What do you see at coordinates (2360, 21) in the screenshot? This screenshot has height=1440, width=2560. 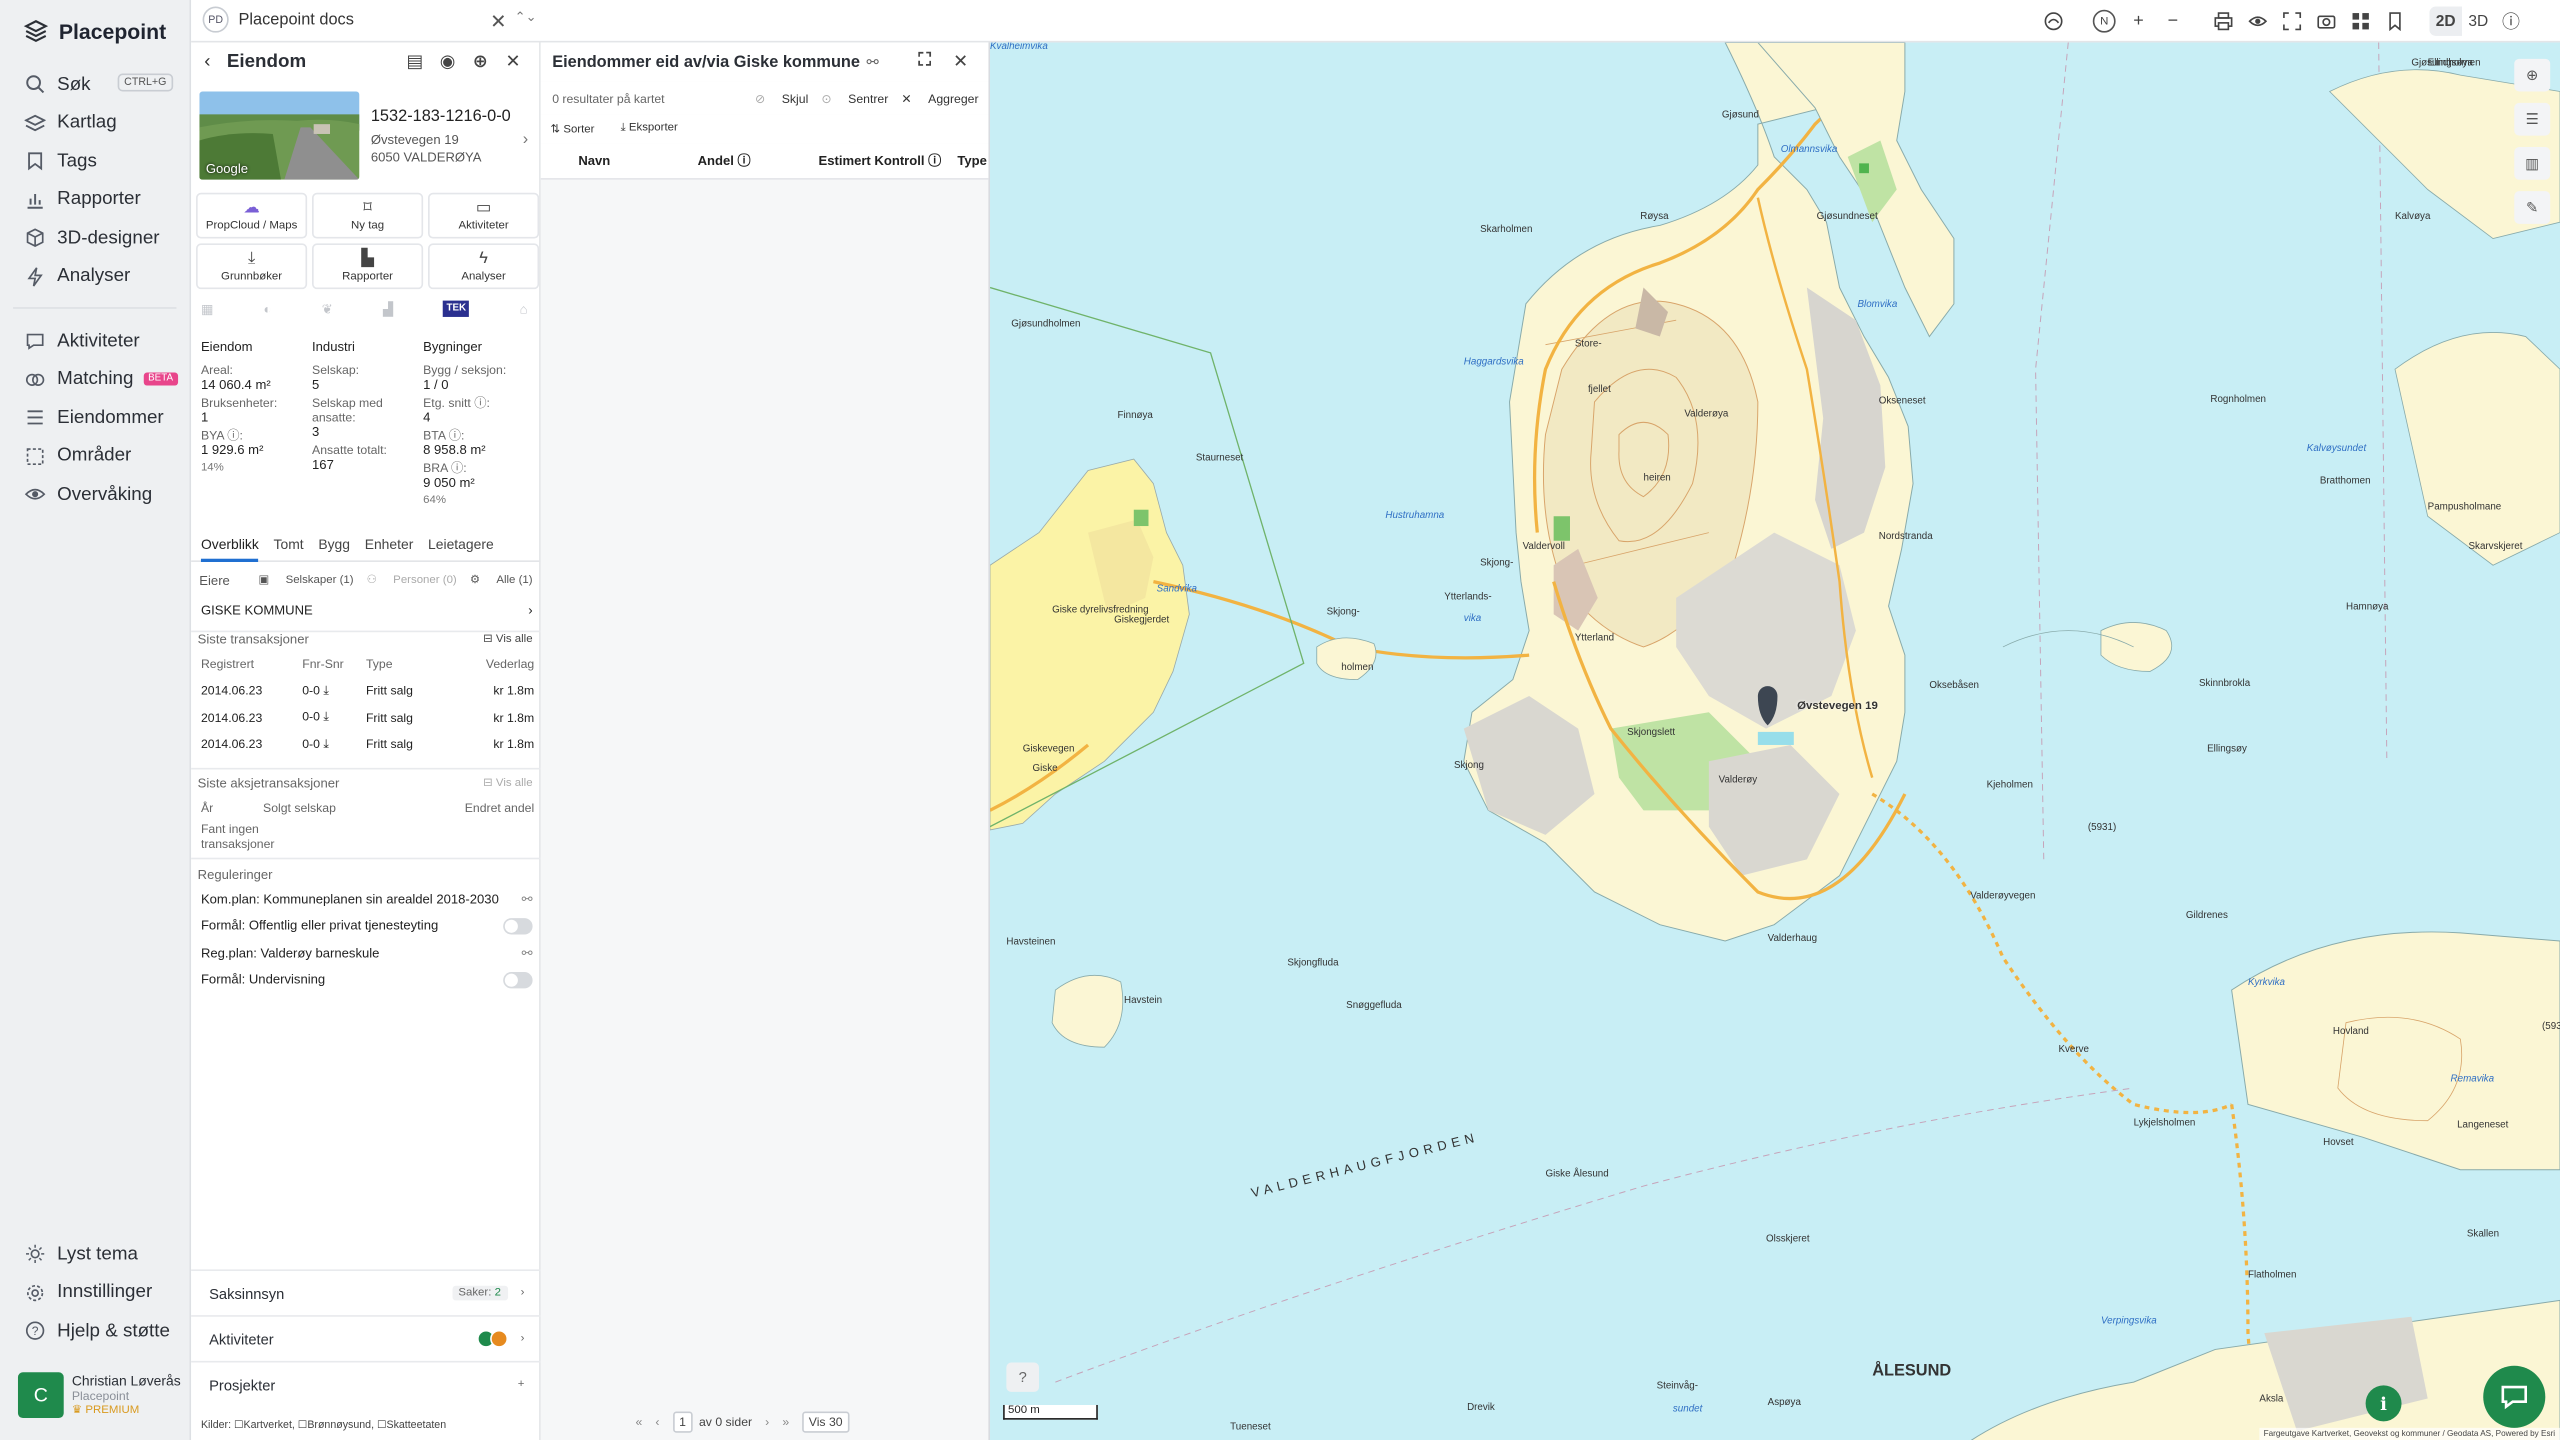 I see `grid-icon` at bounding box center [2360, 21].